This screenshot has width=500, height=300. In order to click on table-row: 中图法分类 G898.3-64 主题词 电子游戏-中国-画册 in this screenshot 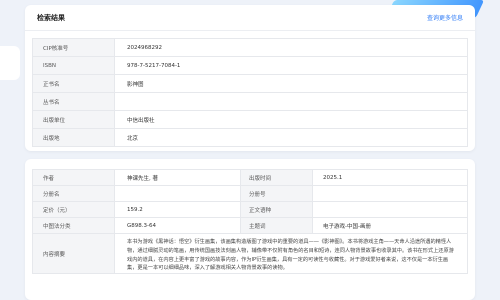, I will do `click(250, 226)`.